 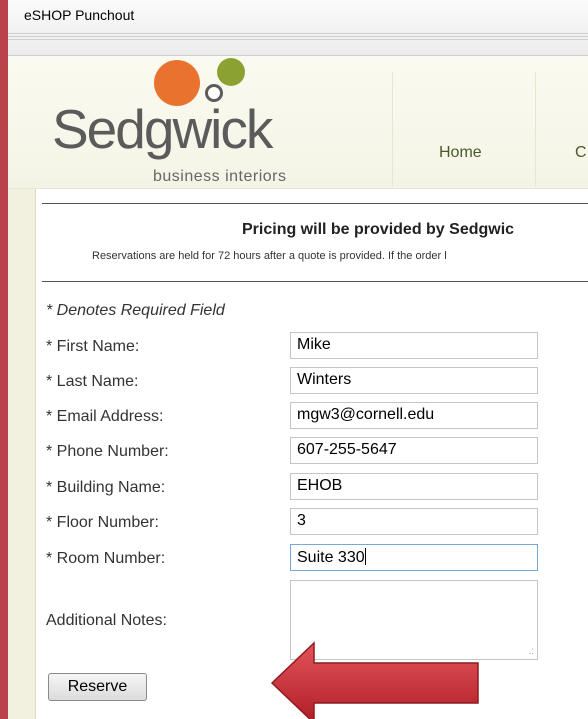 What do you see at coordinates (460, 153) in the screenshot?
I see `nav-home-link: Home` at bounding box center [460, 153].